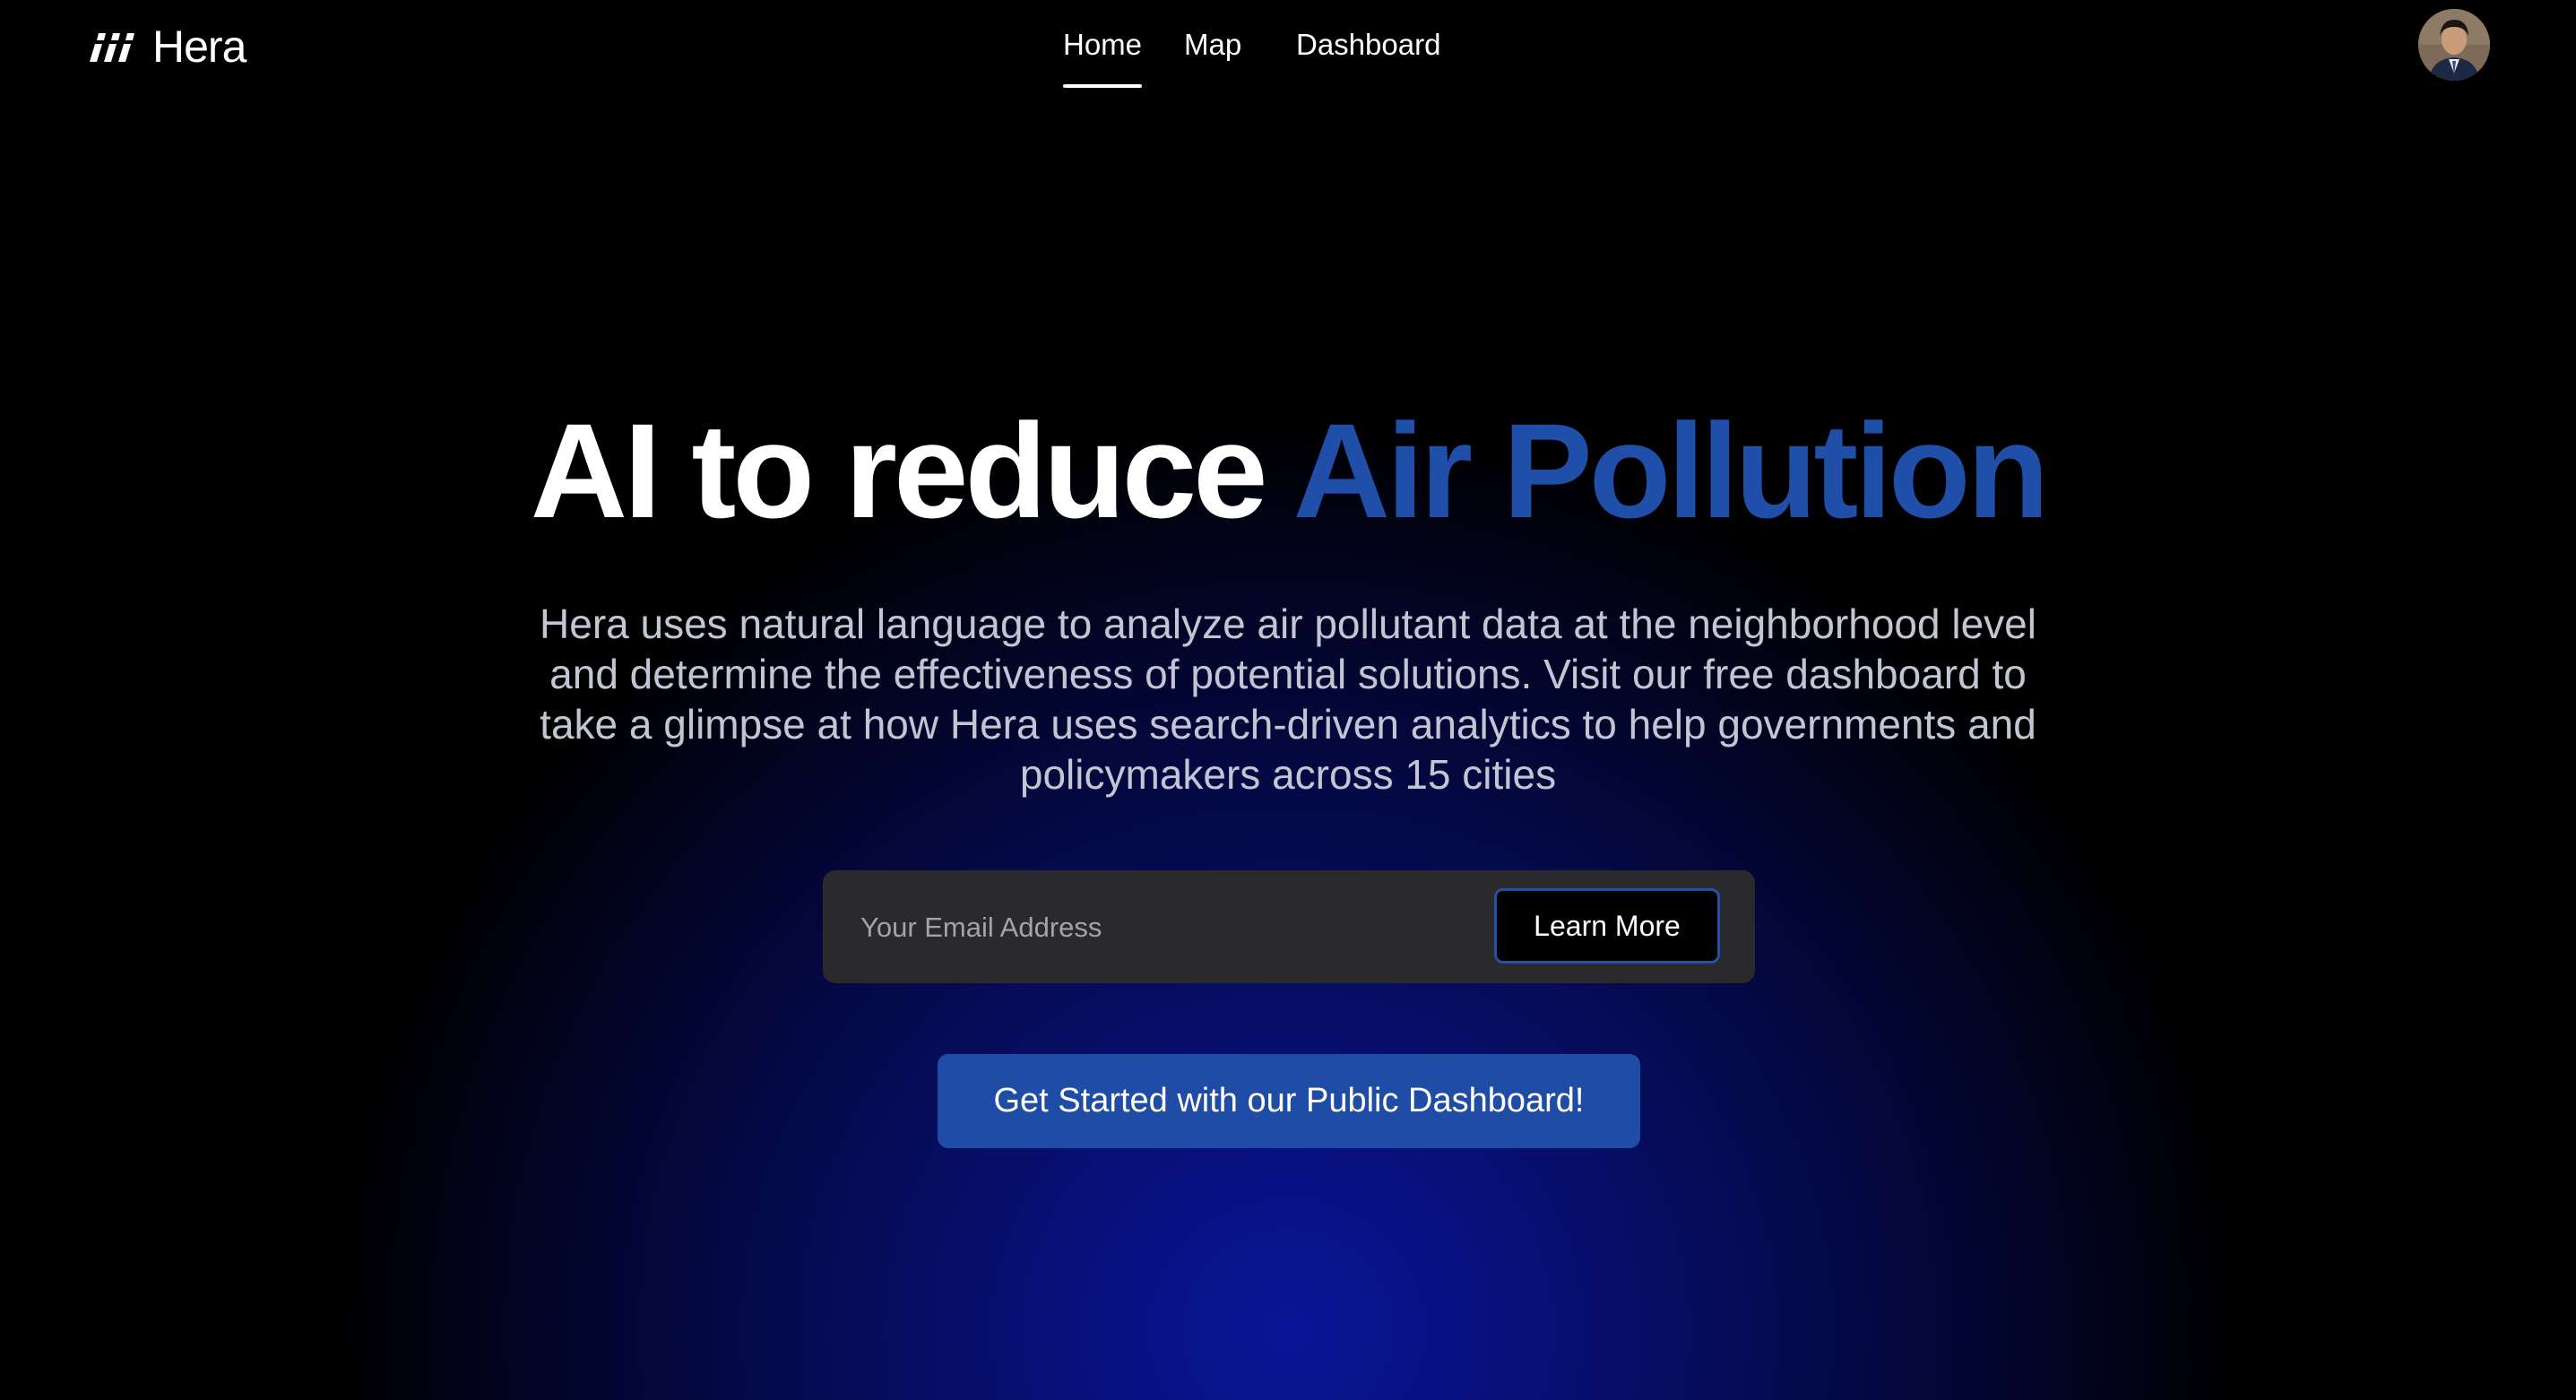 Image resolution: width=2576 pixels, height=1400 pixels. What do you see at coordinates (1289, 1101) in the screenshot?
I see `public-dashboard-button: Get Started with our Public Dashboard!` at bounding box center [1289, 1101].